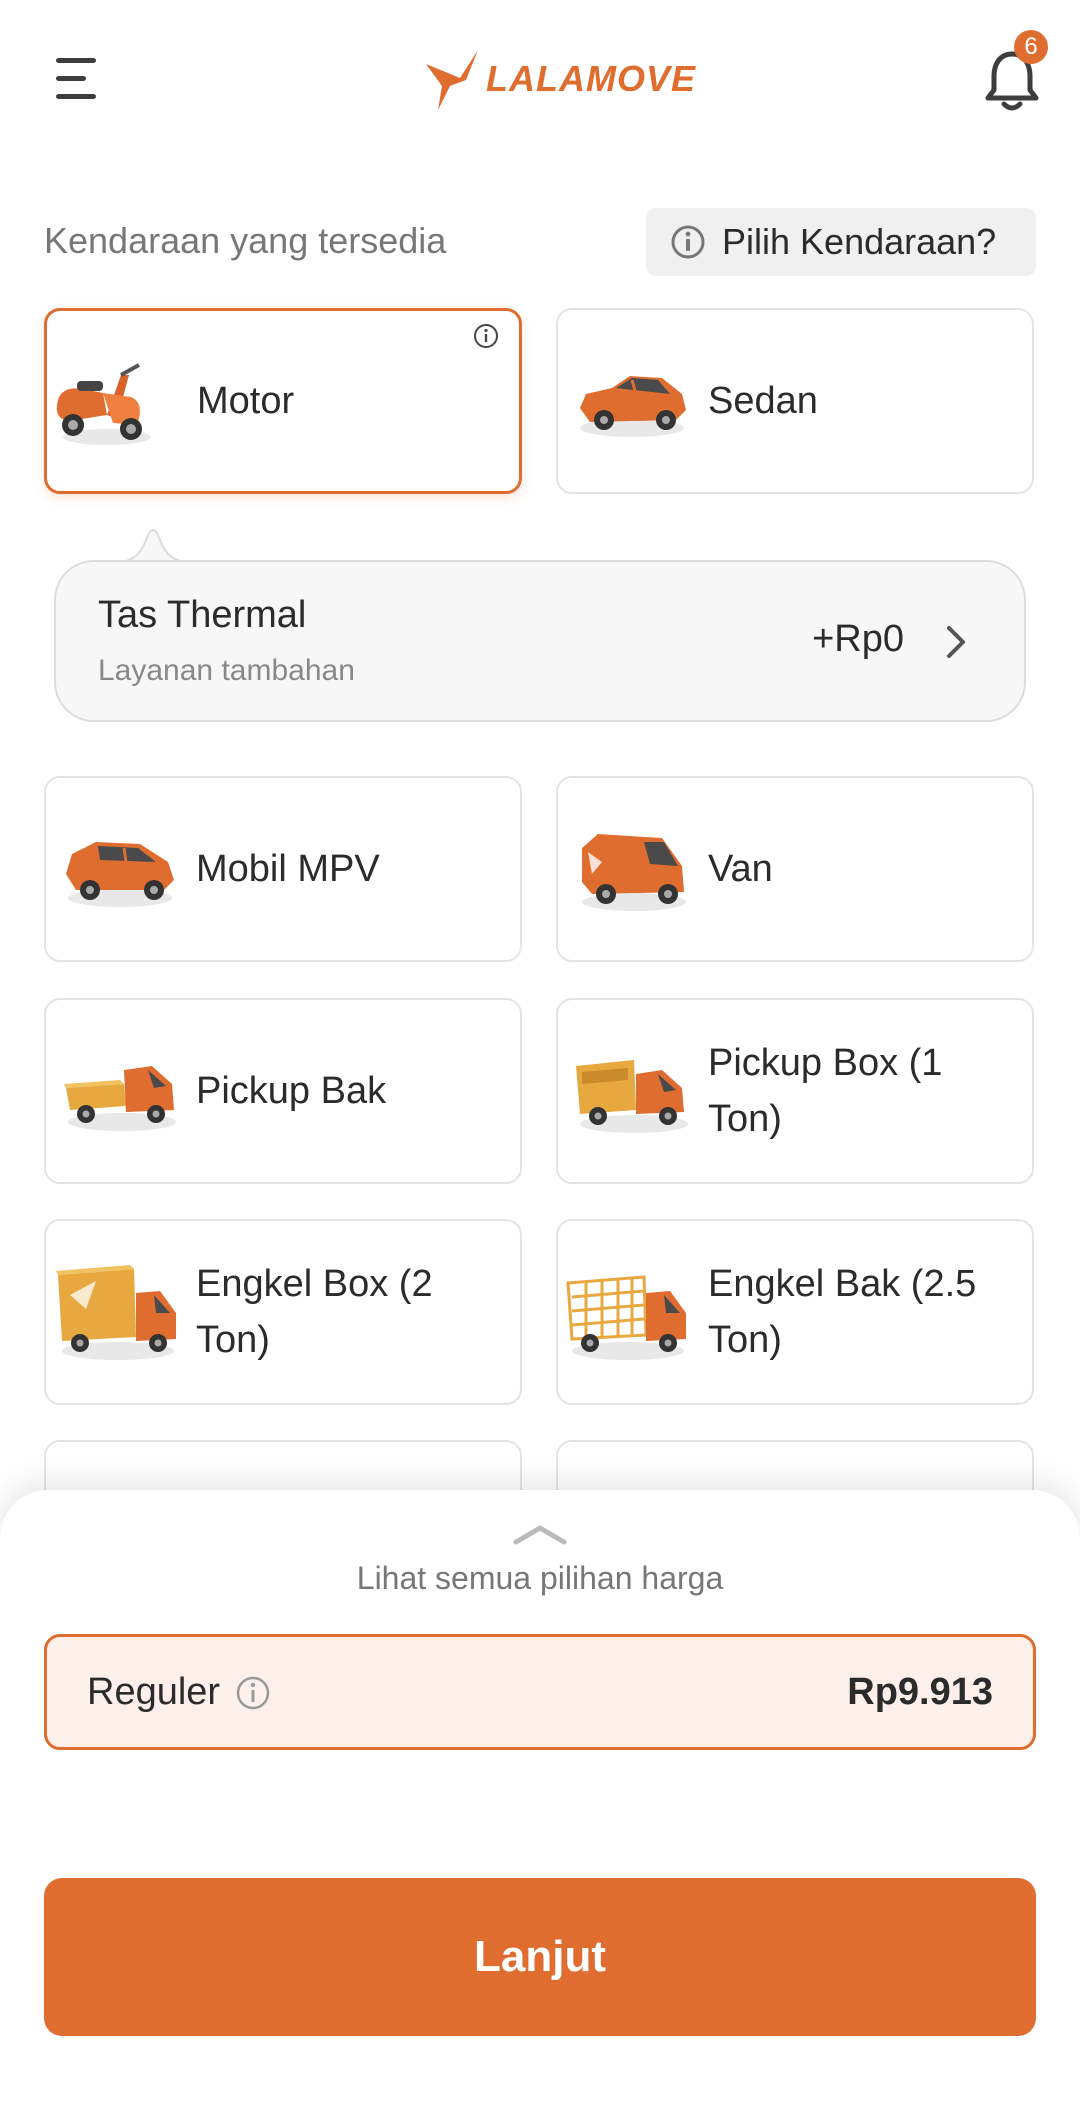 The width and height of the screenshot is (1080, 2116). I want to click on hamburger-menu-icon, so click(78, 78).